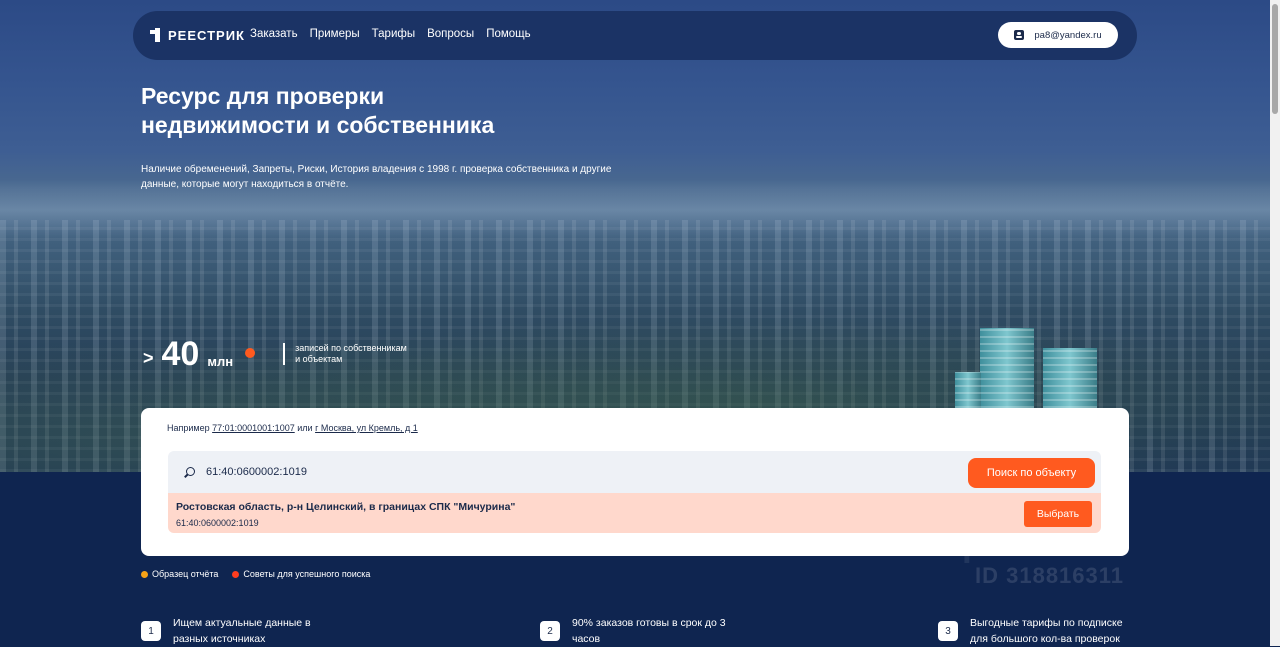 The width and height of the screenshot is (1280, 647). I want to click on feature-number: 1, so click(151, 631).